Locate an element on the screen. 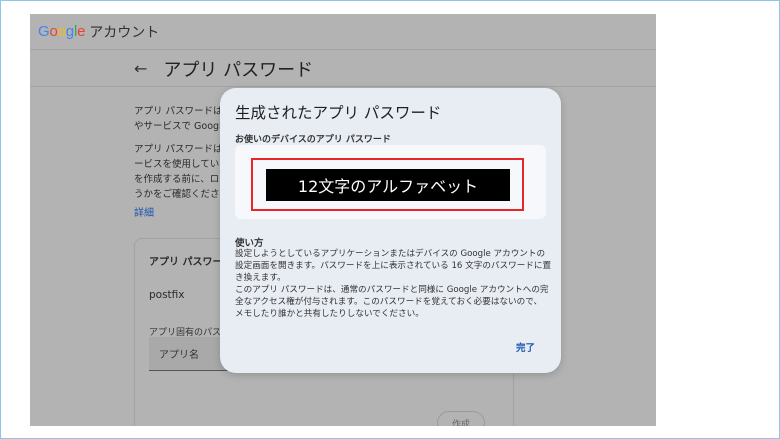 This screenshot has width=780, height=439. logo-letter: g is located at coordinates (69, 31).